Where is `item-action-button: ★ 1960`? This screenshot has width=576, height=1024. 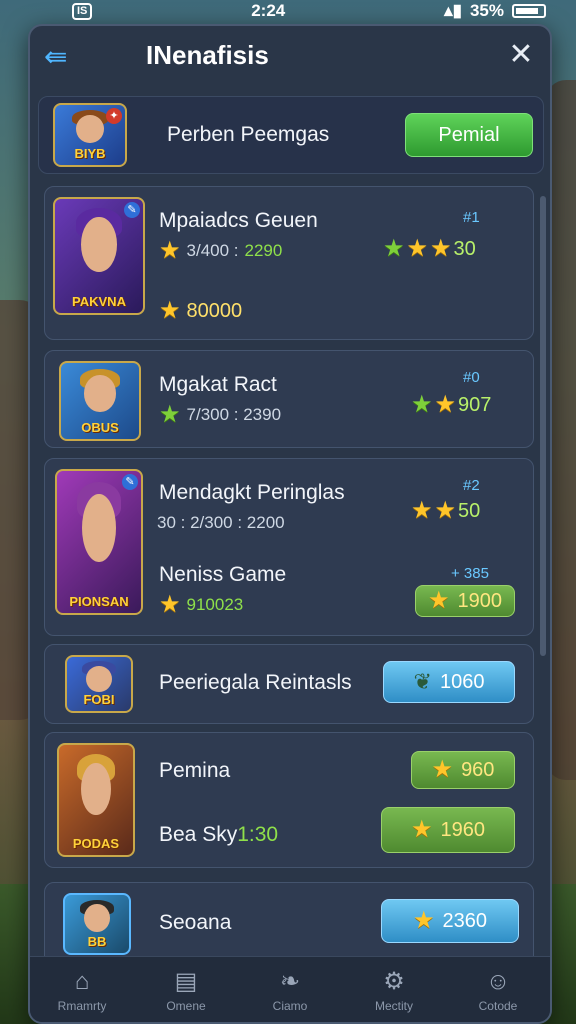 item-action-button: ★ 1960 is located at coordinates (448, 830).